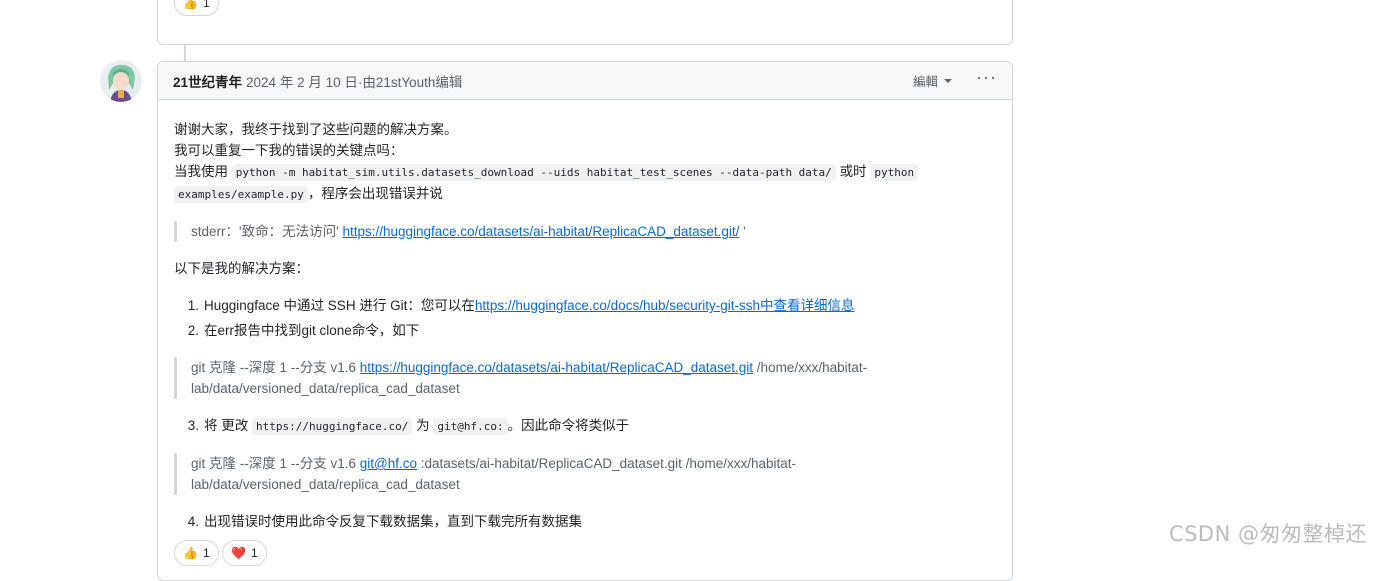 The width and height of the screenshot is (1373, 581). What do you see at coordinates (238, 553) in the screenshot?
I see `heart-icon: ❤️` at bounding box center [238, 553].